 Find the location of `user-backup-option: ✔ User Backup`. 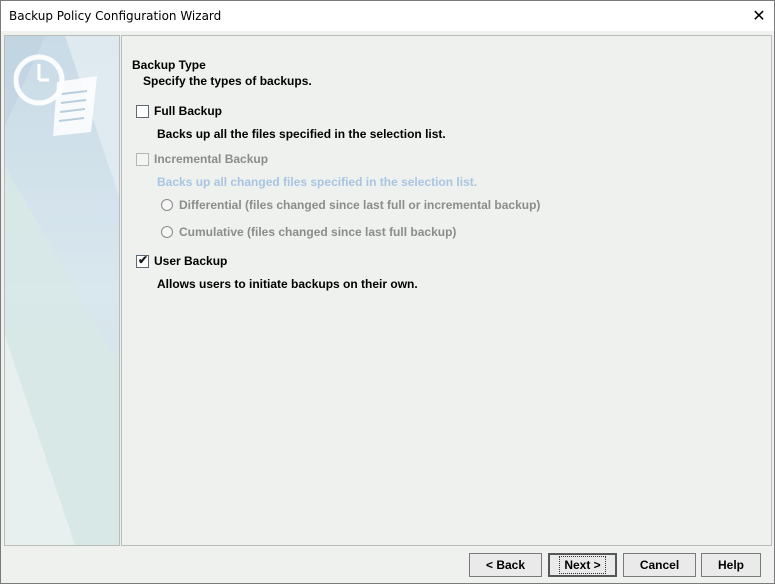

user-backup-option: ✔ User Backup is located at coordinates (181, 260).